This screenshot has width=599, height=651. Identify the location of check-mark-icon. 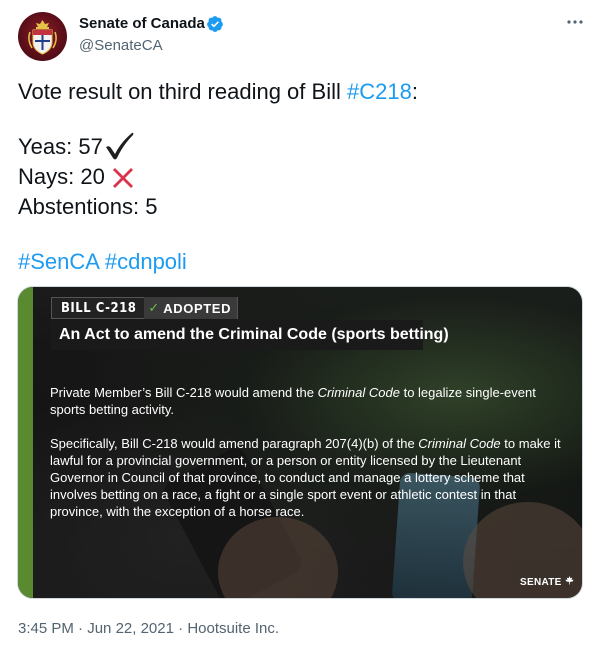
(120, 146).